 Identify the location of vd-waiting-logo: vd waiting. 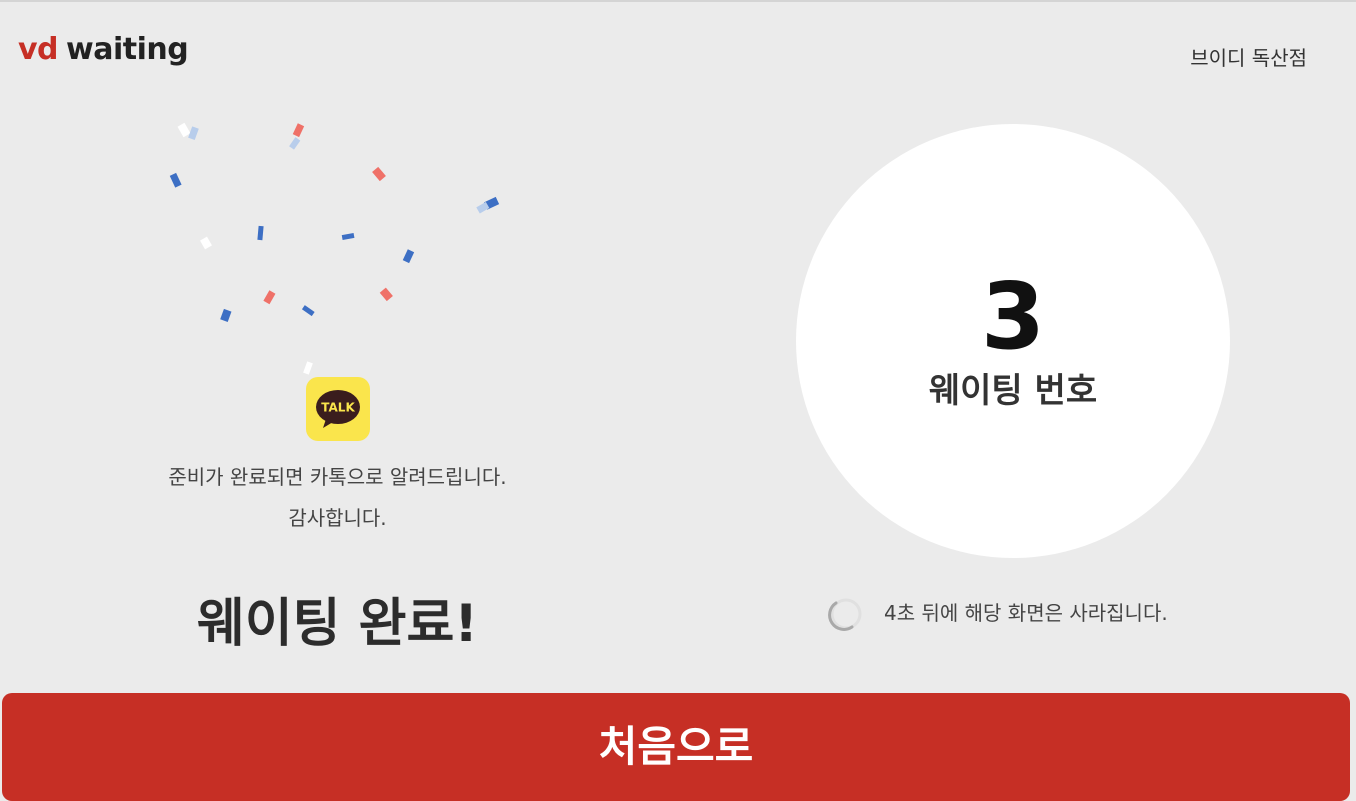
(103, 50).